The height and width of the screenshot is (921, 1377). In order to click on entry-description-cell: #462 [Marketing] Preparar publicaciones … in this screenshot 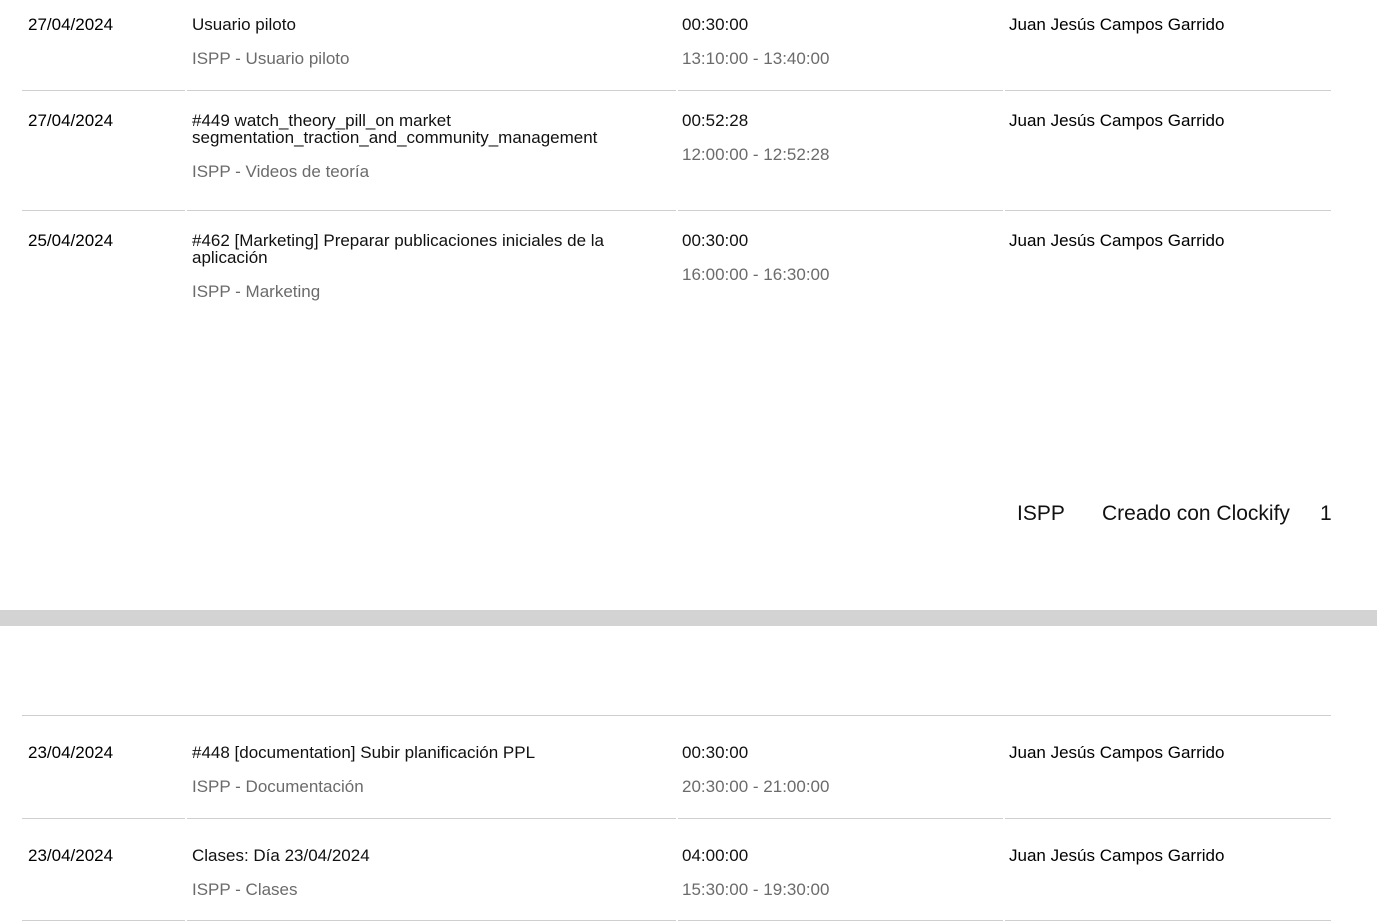, I will do `click(417, 266)`.